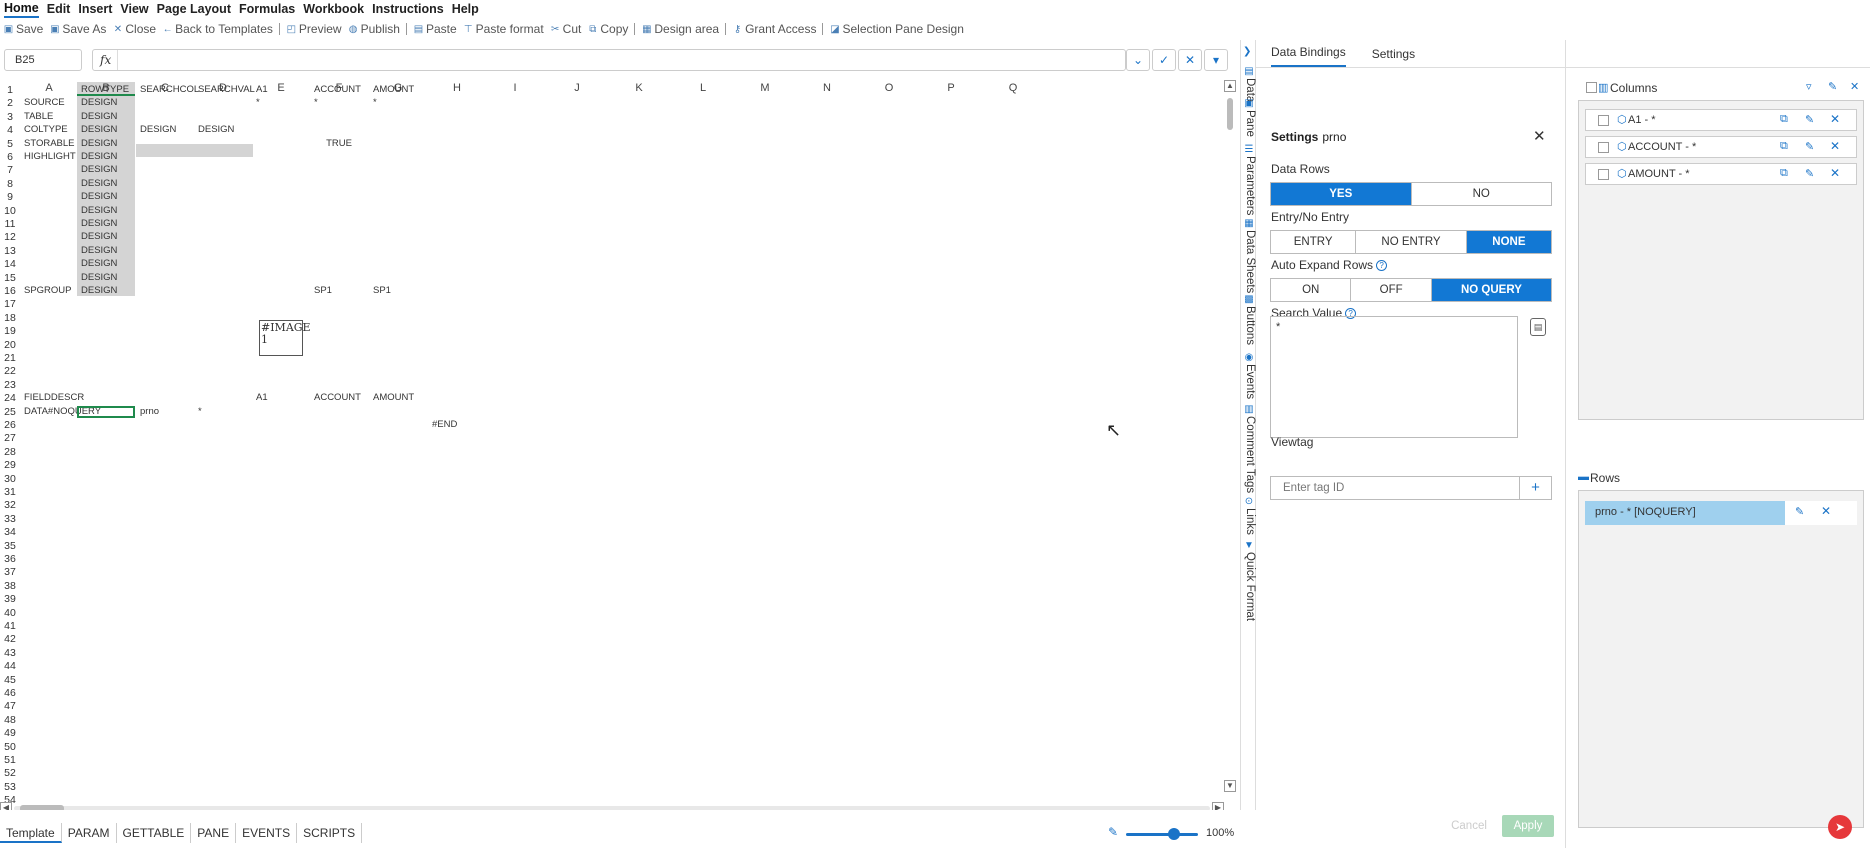 The height and width of the screenshot is (848, 1870). What do you see at coordinates (10, 479) in the screenshot?
I see `row-header: 30` at bounding box center [10, 479].